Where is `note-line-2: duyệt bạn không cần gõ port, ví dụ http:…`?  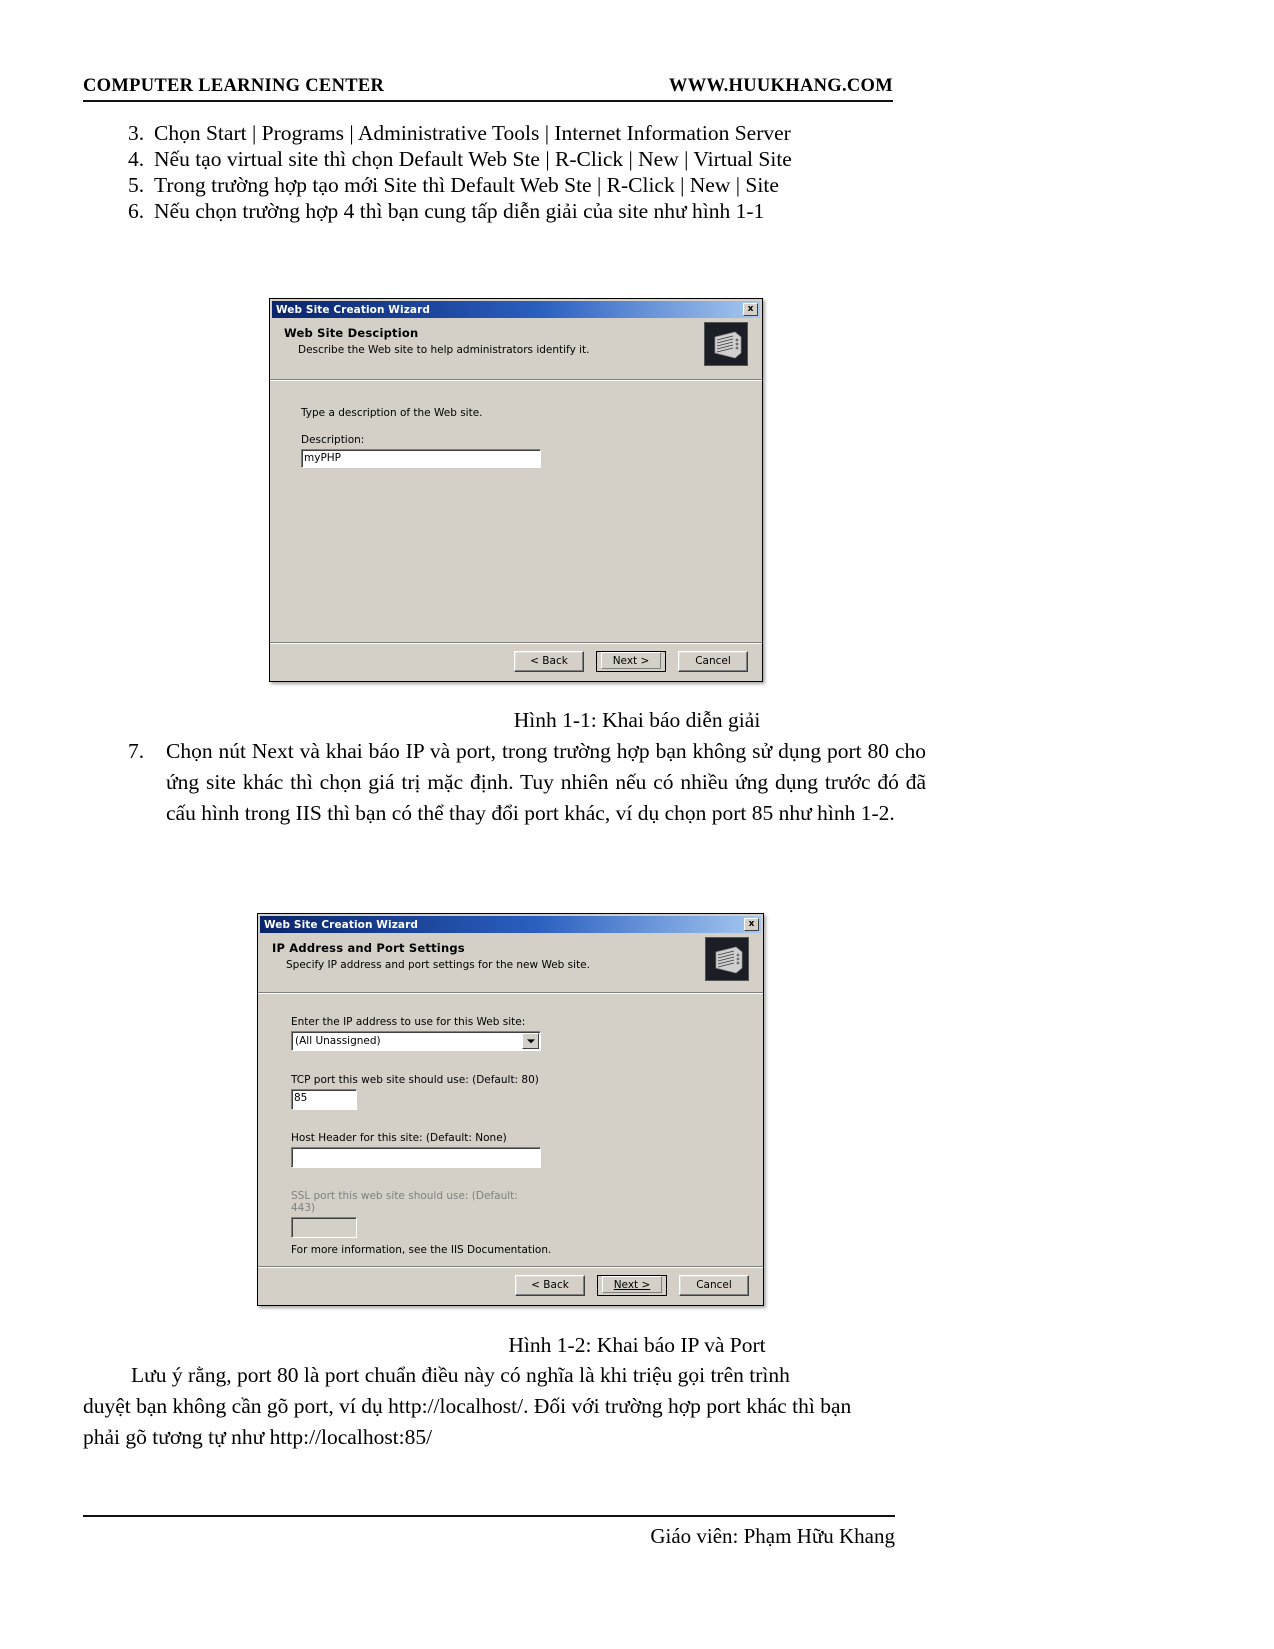 note-line-2: duyệt bạn không cần gõ port, ví dụ http:… is located at coordinates (467, 1406).